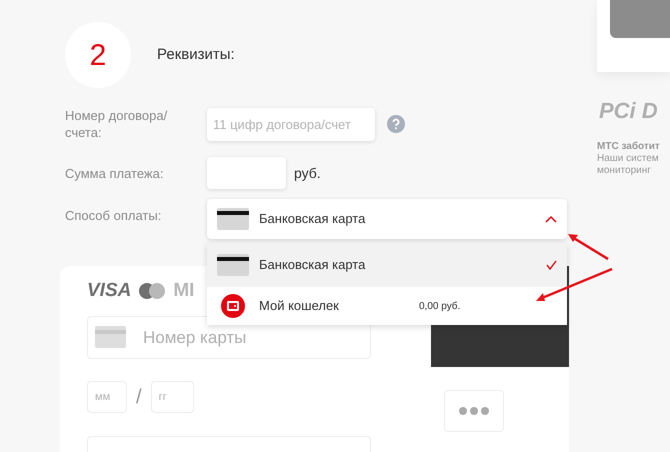 This screenshot has width=670, height=452. What do you see at coordinates (183, 290) in the screenshot?
I see `card-brand-logo: MI` at bounding box center [183, 290].